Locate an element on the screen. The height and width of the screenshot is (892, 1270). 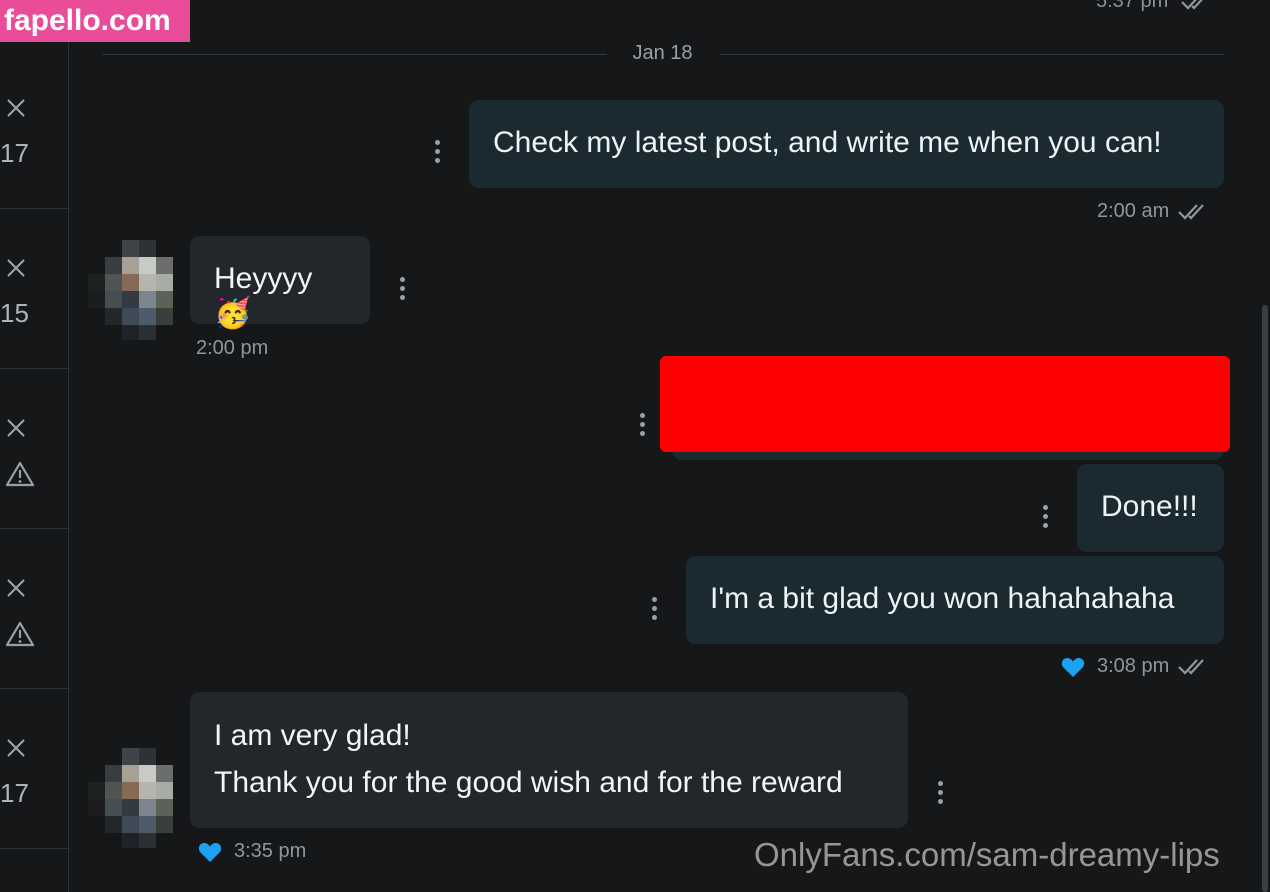
message-text: I'm a bit glad you won hahahahaha is located at coordinates (942, 598).